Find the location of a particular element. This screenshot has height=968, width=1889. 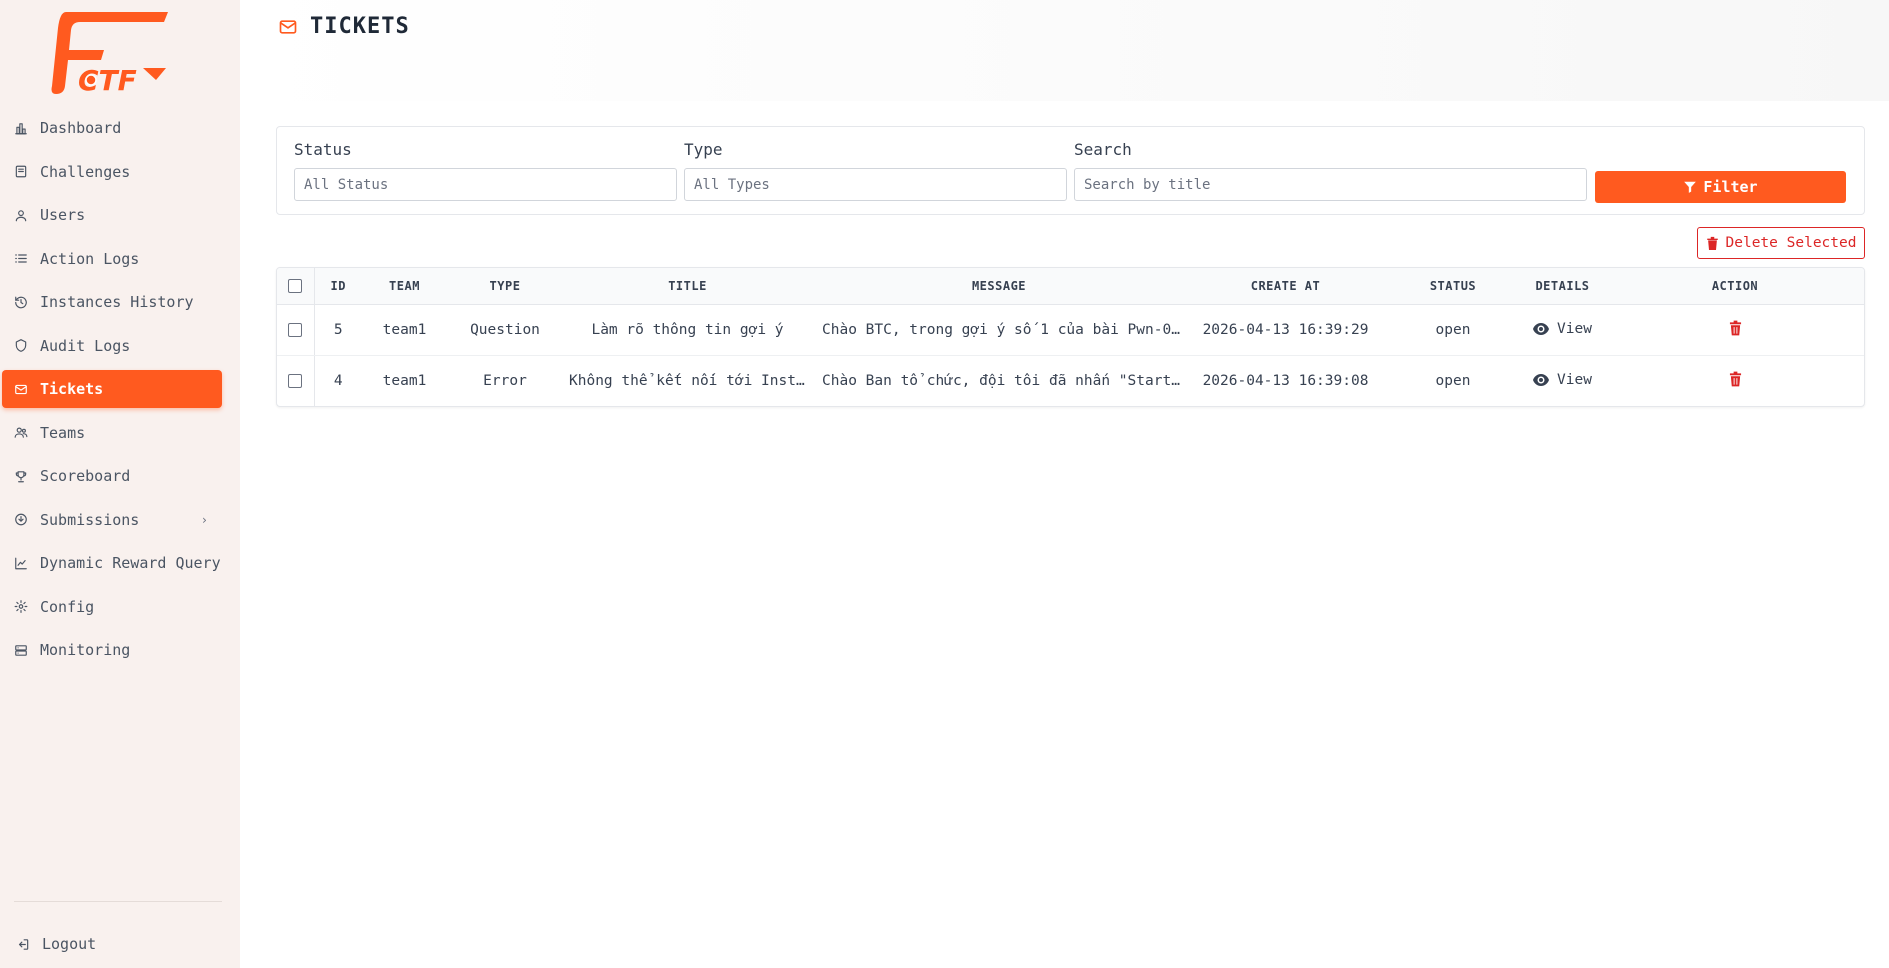

cell-type: Question is located at coordinates (505, 330).